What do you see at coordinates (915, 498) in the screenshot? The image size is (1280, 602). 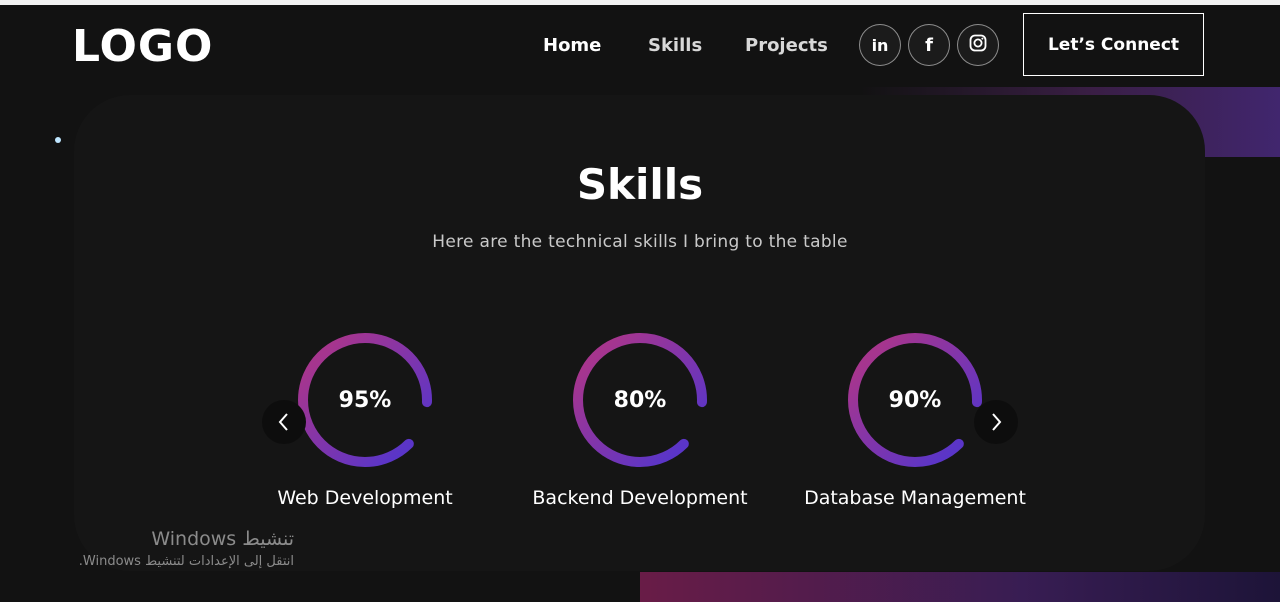 I see `skill-name: Database Management` at bounding box center [915, 498].